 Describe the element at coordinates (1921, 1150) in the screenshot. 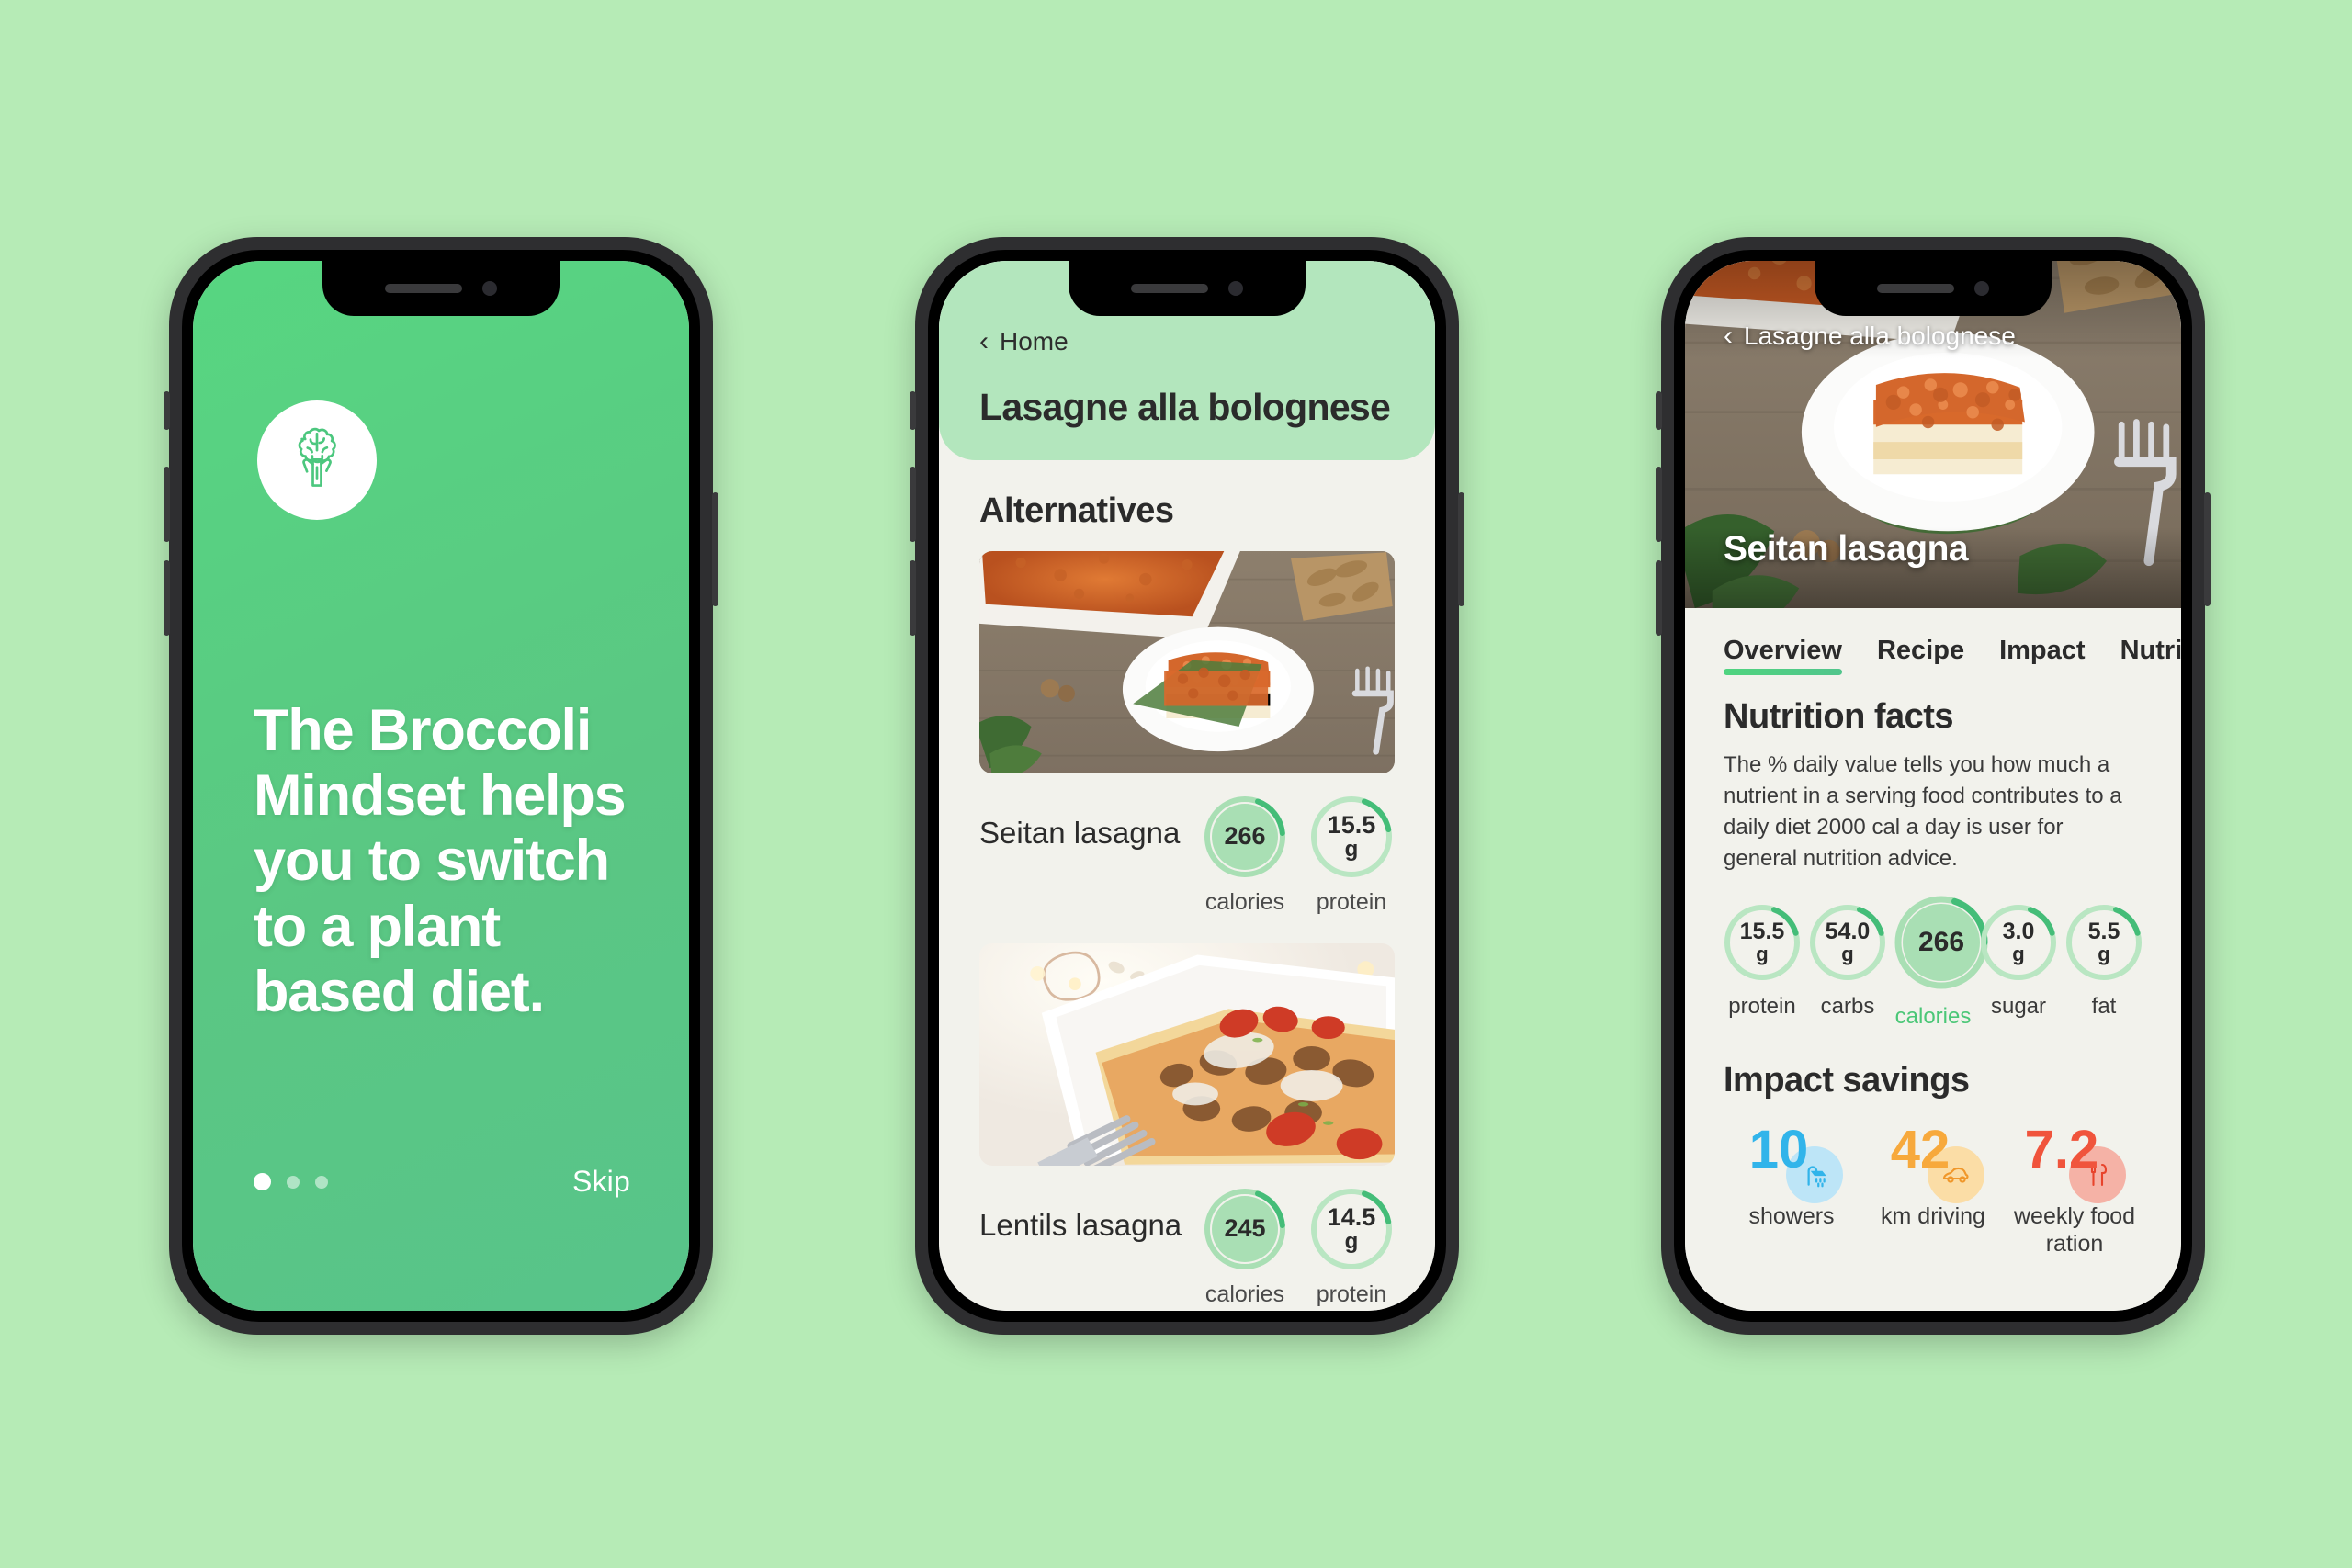

I see `impact-number: 42` at that location.